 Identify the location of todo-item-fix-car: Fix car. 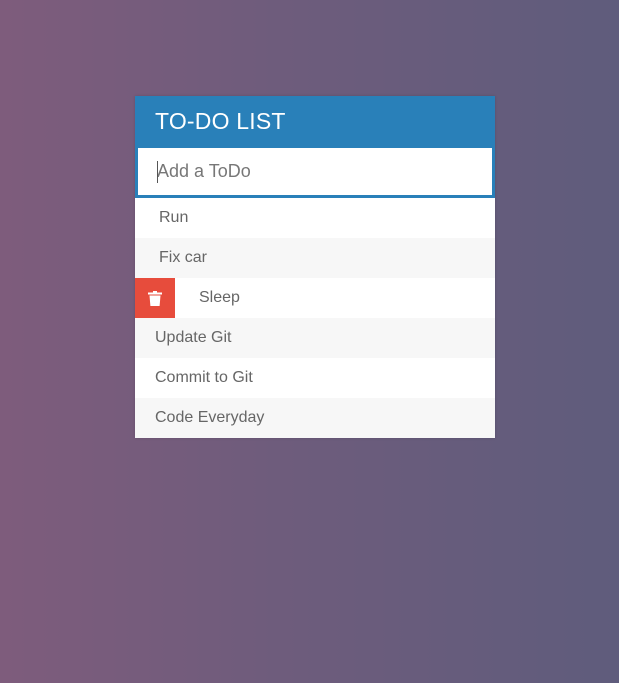
(315, 258).